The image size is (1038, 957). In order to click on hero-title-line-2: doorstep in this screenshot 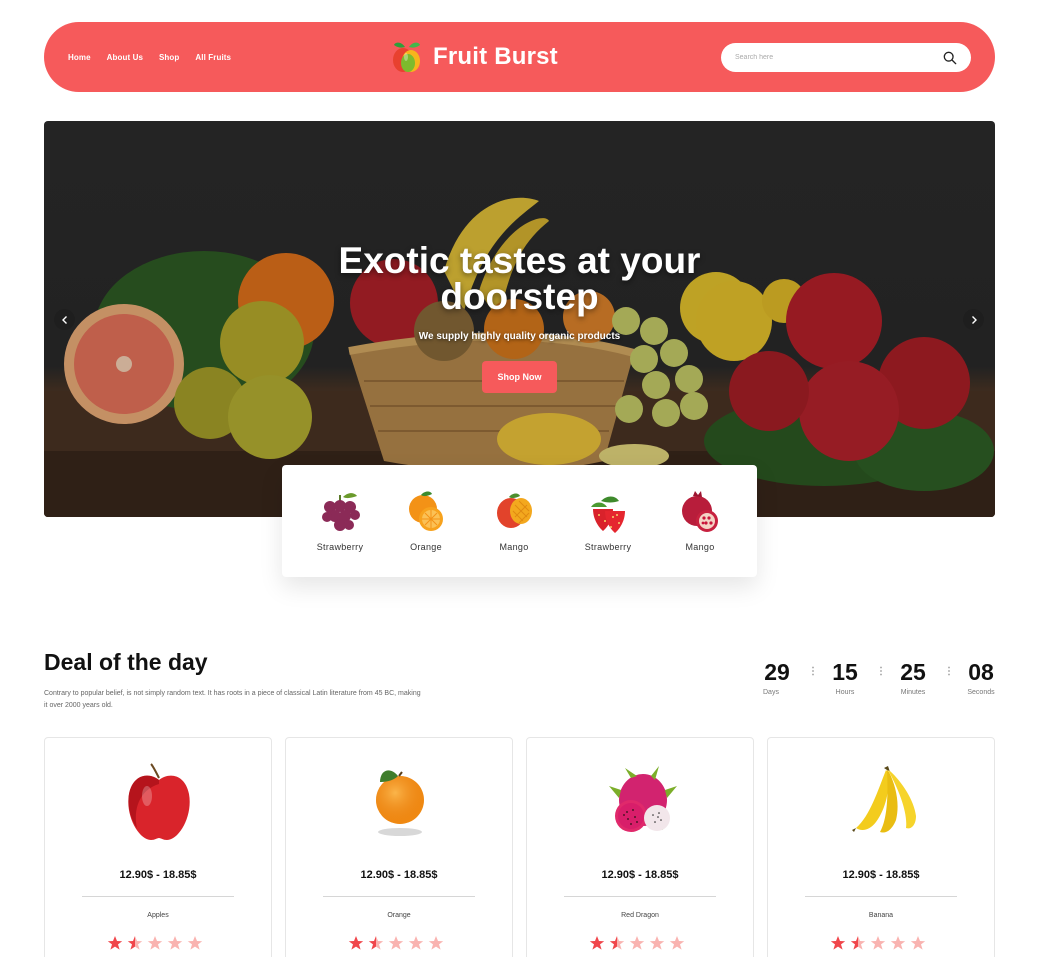, I will do `click(519, 296)`.